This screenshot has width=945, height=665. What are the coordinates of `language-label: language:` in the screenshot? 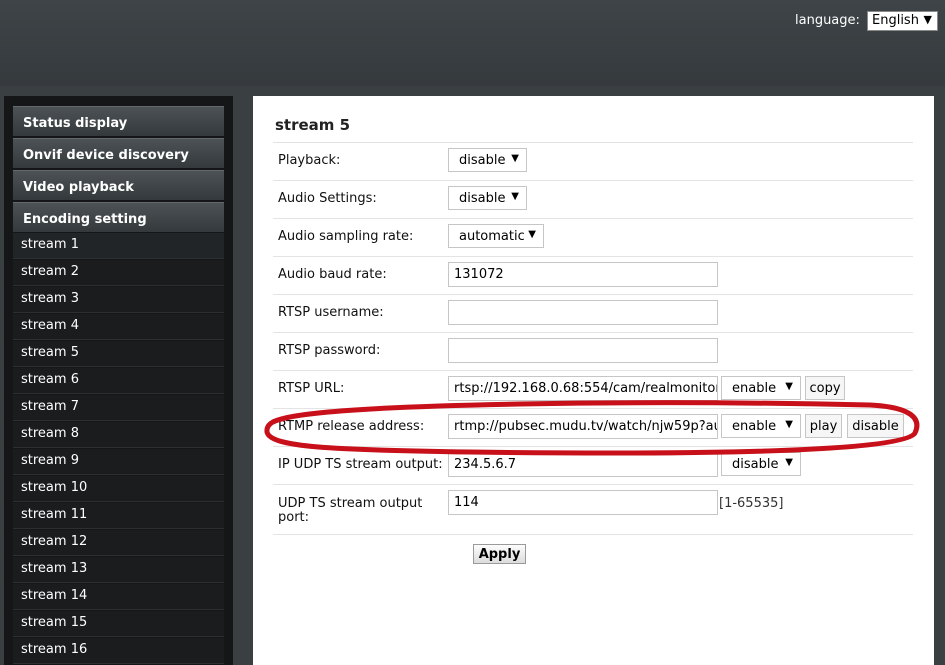 It's located at (827, 20).